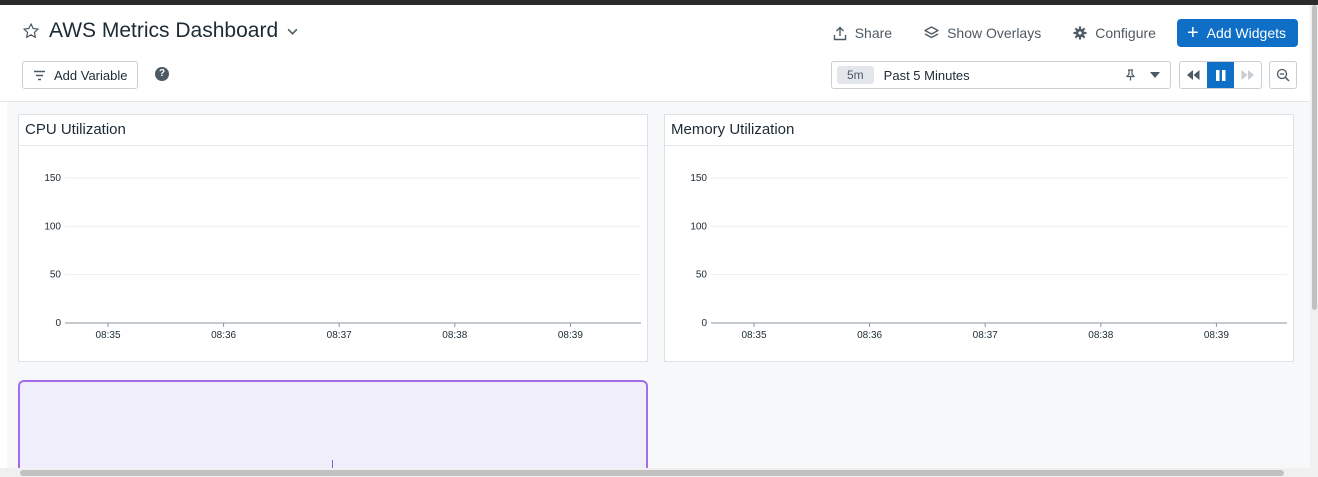 This screenshot has width=1318, height=477. What do you see at coordinates (926, 75) in the screenshot?
I see `time-range-label: Past 5 Minutes` at bounding box center [926, 75].